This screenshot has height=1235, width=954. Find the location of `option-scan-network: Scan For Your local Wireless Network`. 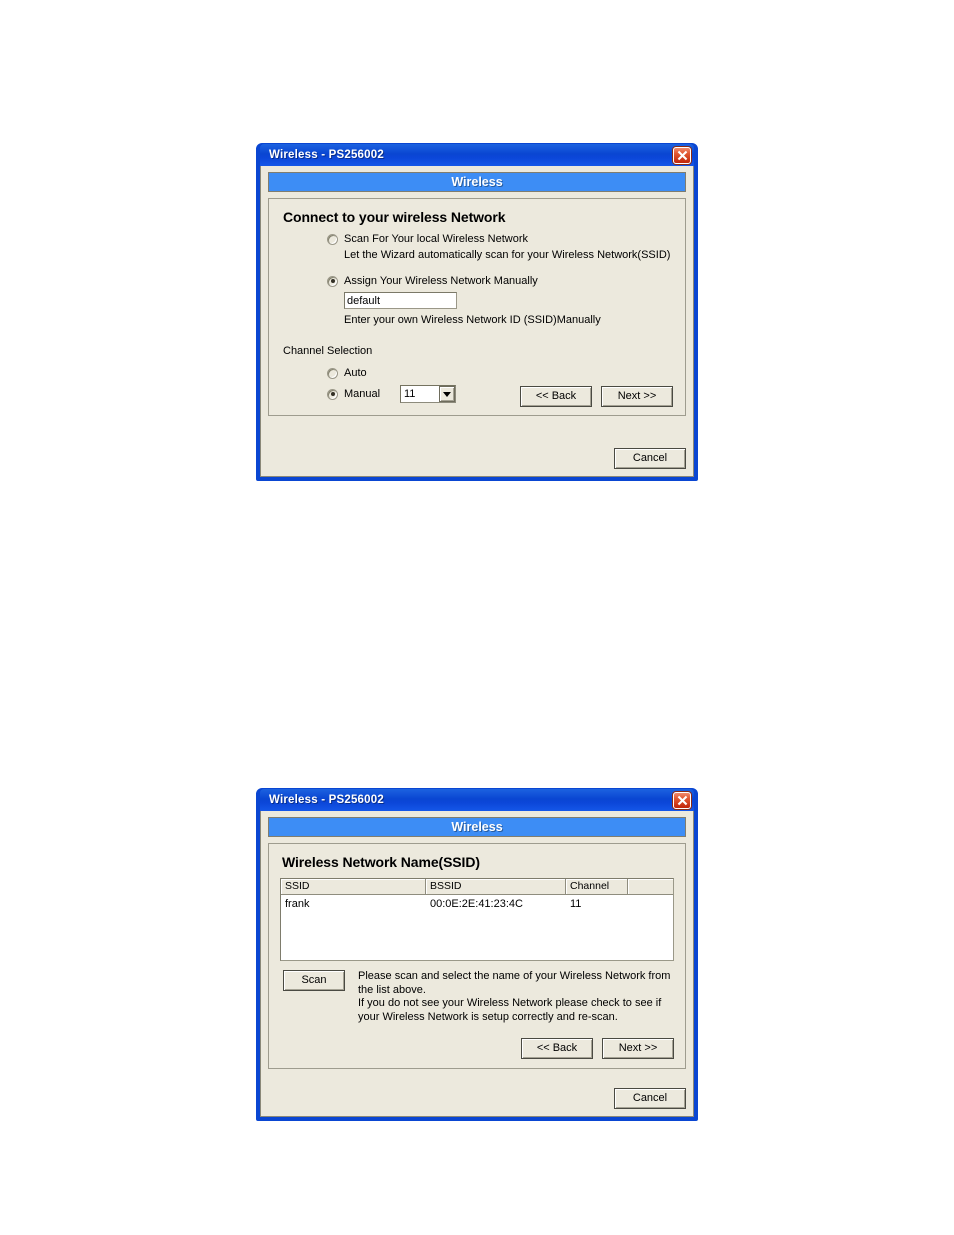

option-scan-network: Scan For Your local Wireless Network is located at coordinates (500, 239).